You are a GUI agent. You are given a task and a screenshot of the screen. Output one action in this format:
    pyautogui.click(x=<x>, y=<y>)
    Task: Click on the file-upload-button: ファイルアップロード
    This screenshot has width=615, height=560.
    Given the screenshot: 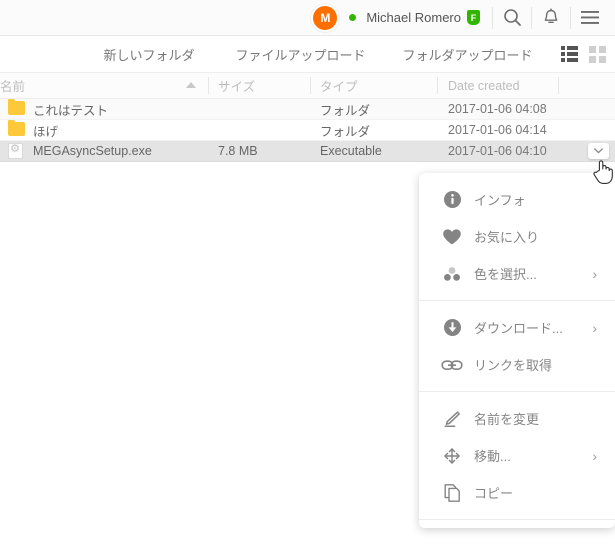 What is the action you would take?
    pyautogui.click(x=300, y=54)
    